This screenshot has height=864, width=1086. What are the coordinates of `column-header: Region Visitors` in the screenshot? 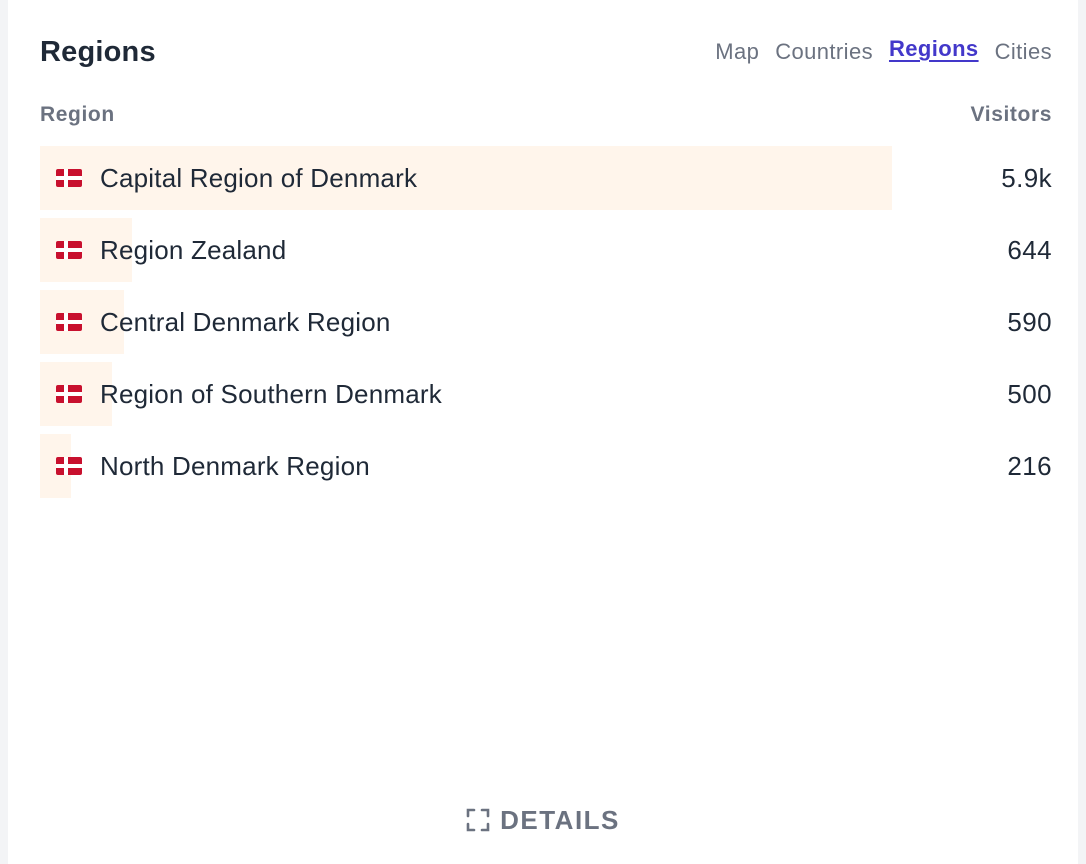 It's located at (546, 115).